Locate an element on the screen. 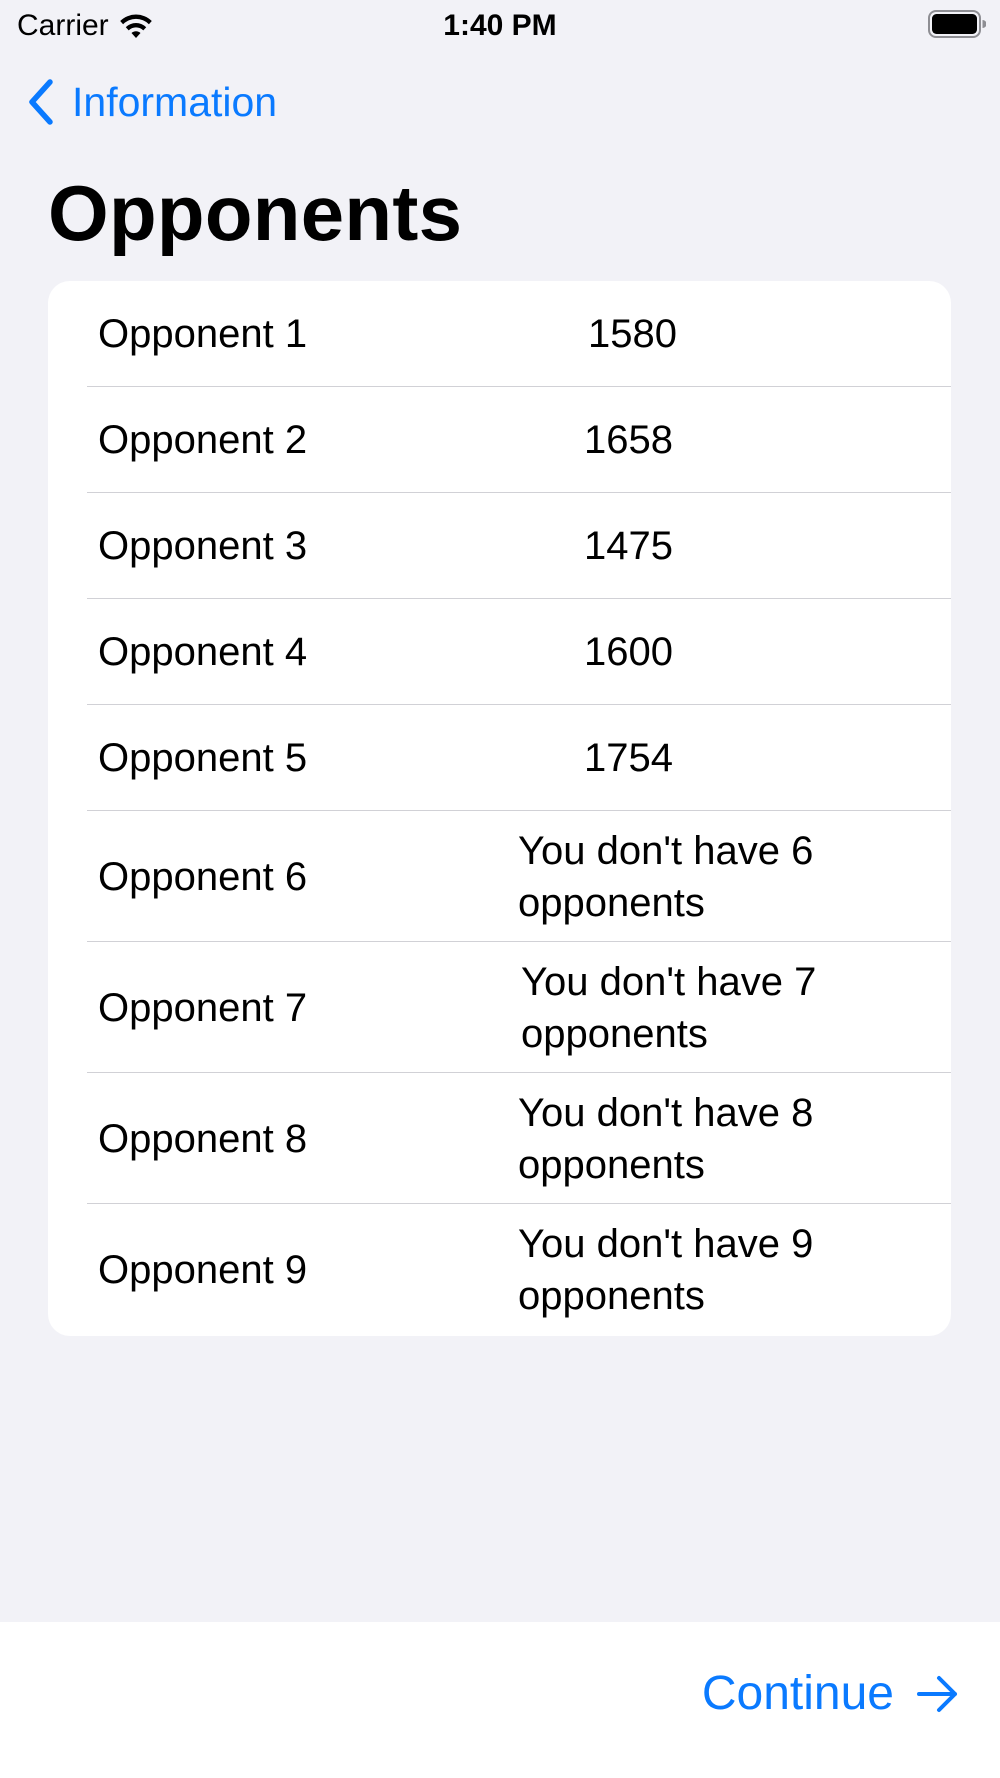 The image size is (1000, 1778). status-time: 1:40 PM is located at coordinates (500, 25).